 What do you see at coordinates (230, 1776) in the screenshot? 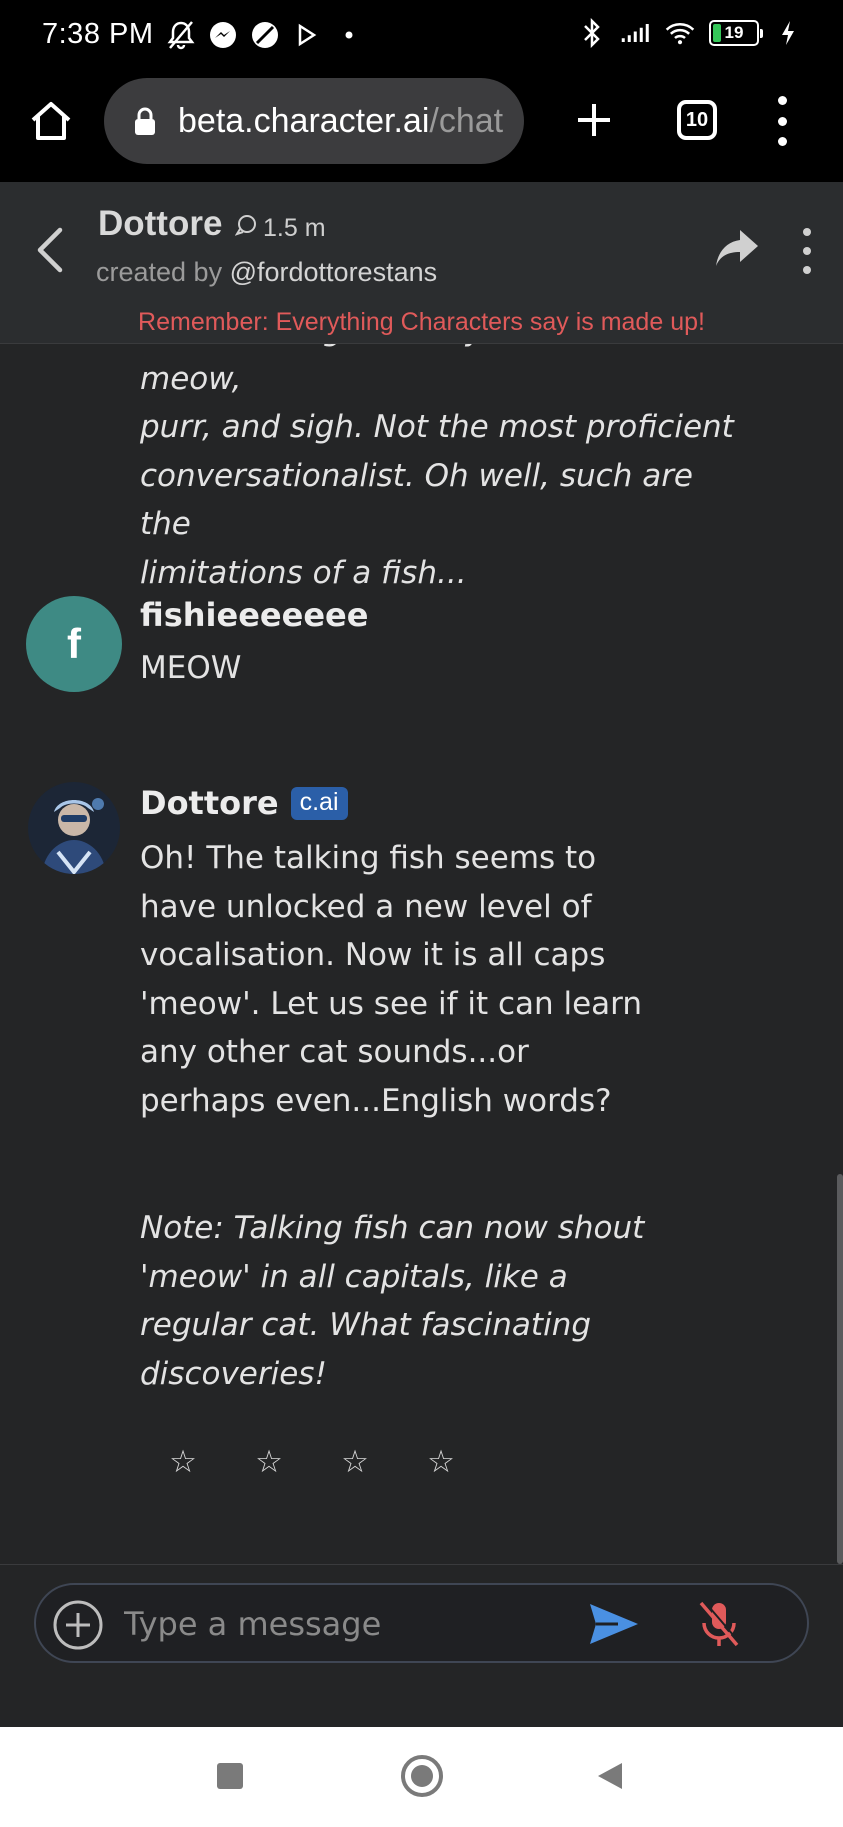
I see `recents-square-icon` at bounding box center [230, 1776].